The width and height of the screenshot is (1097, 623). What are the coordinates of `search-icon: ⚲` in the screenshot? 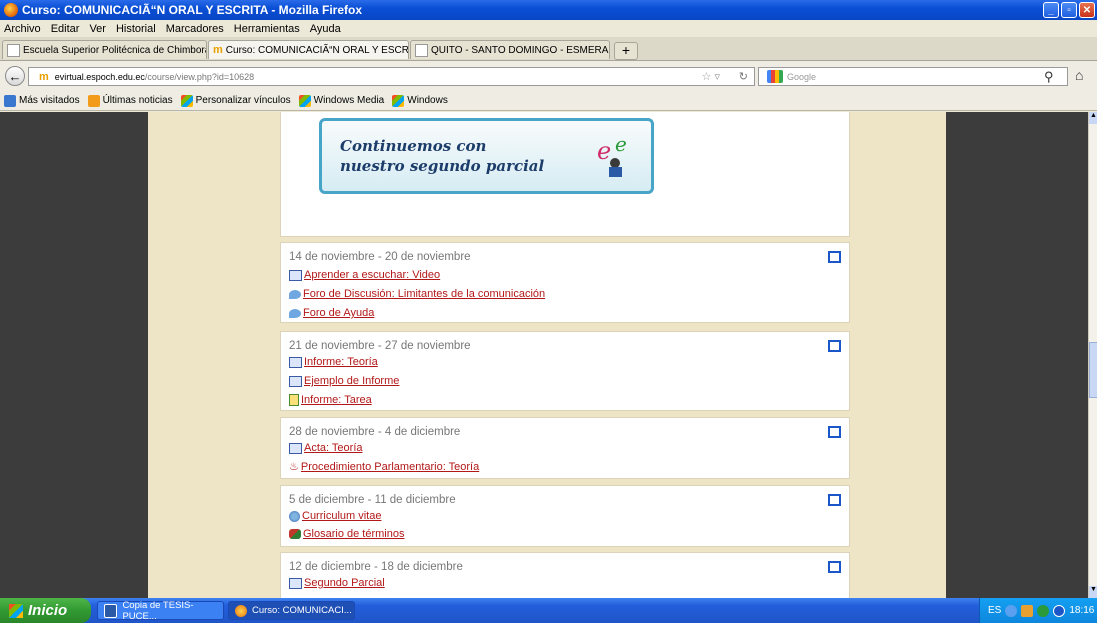 It's located at (1049, 77).